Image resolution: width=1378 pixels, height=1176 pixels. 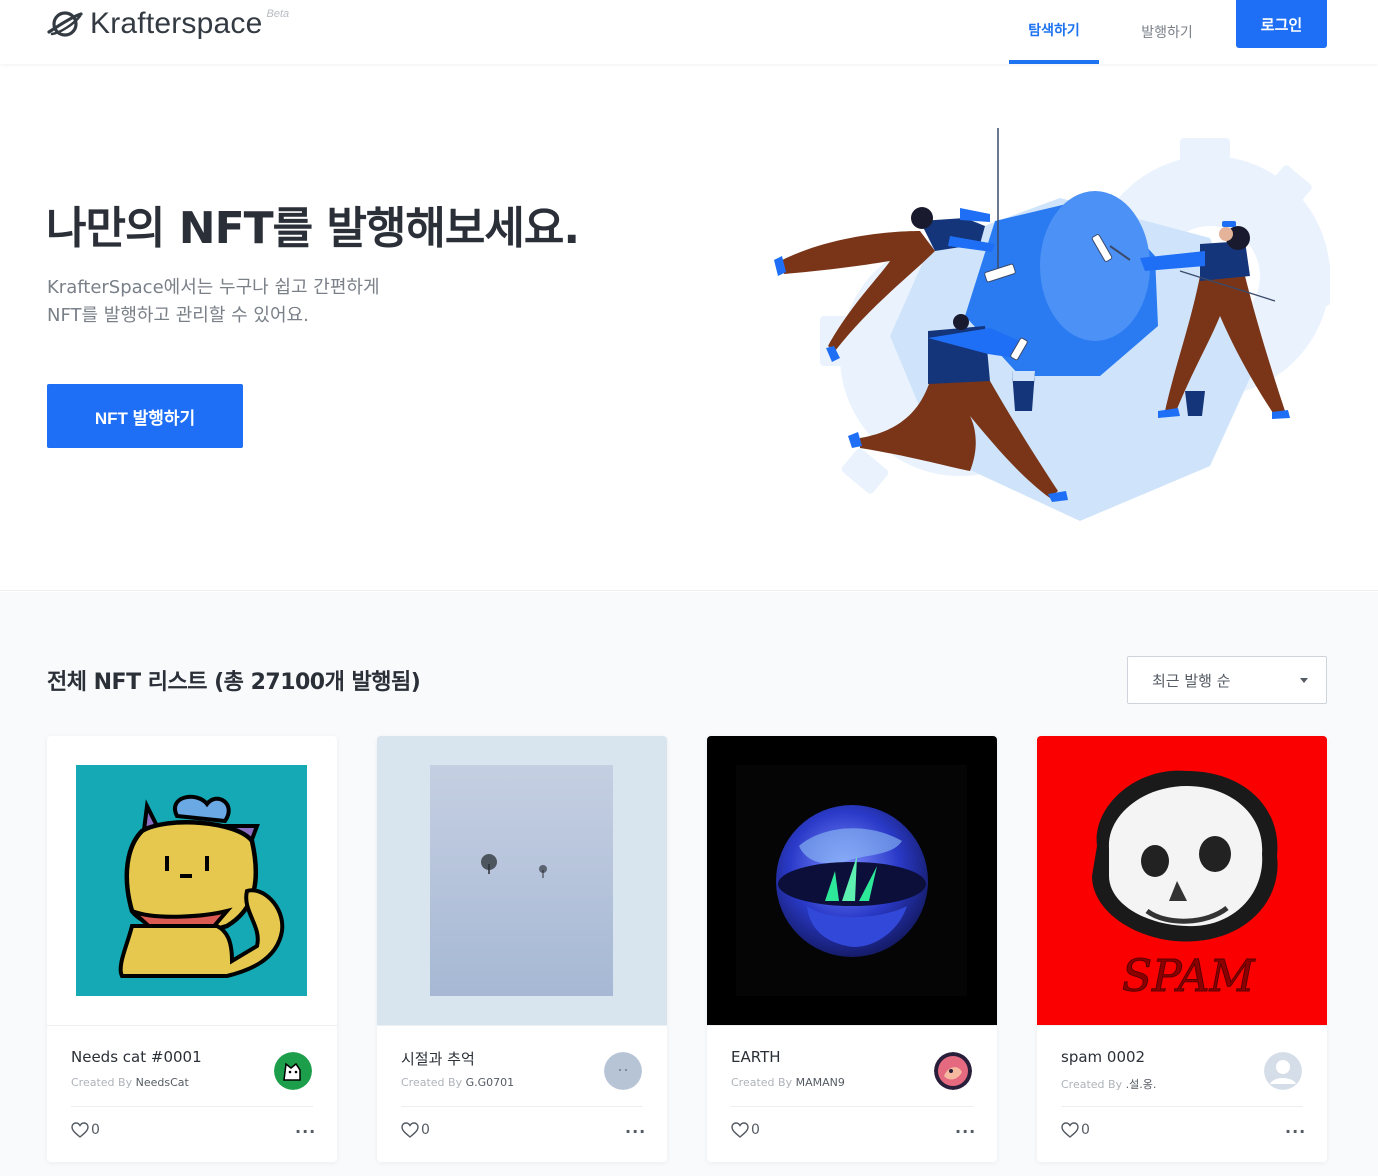 I want to click on nft-creator: Created By G.G0701, so click(x=457, y=1082).